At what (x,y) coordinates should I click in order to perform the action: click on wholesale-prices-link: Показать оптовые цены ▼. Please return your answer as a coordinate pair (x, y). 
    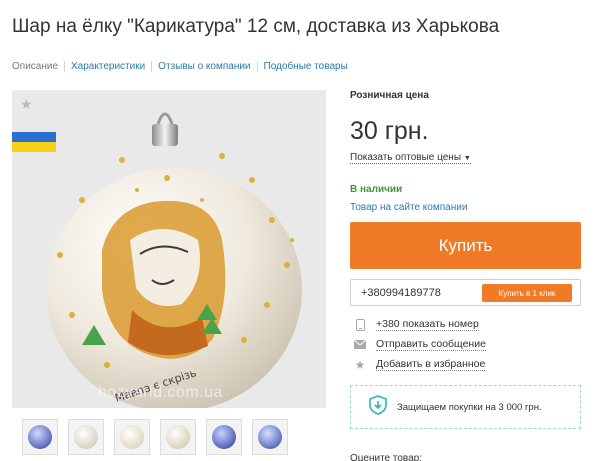
    Looking at the image, I should click on (410, 158).